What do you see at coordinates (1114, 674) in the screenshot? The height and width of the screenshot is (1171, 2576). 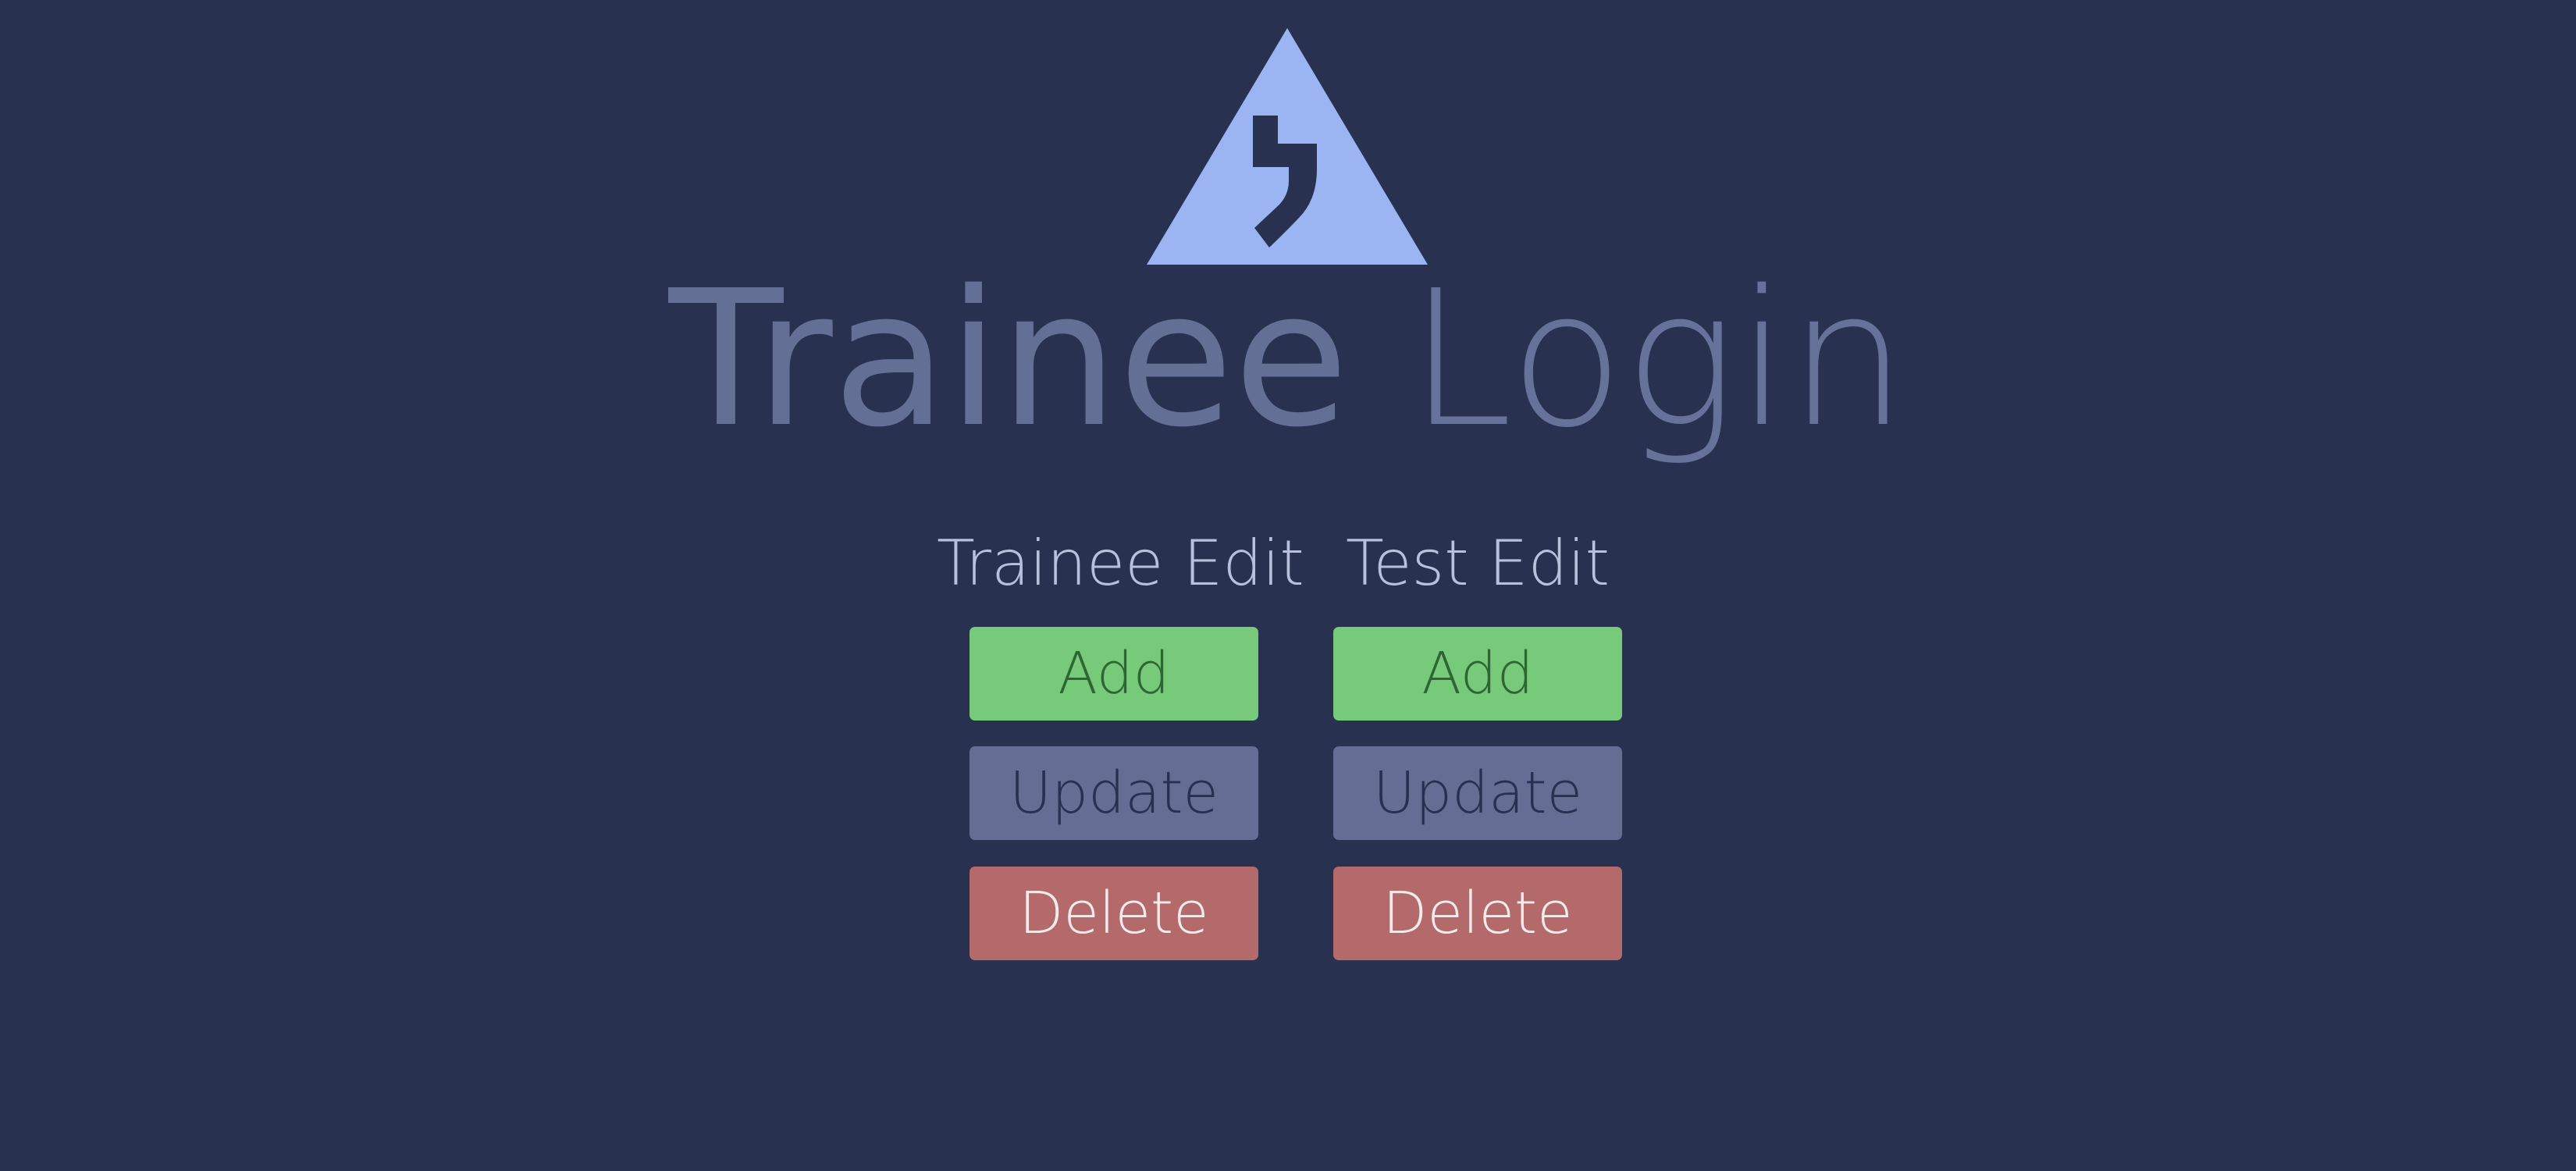 I see `trainee-add-button: Add` at bounding box center [1114, 674].